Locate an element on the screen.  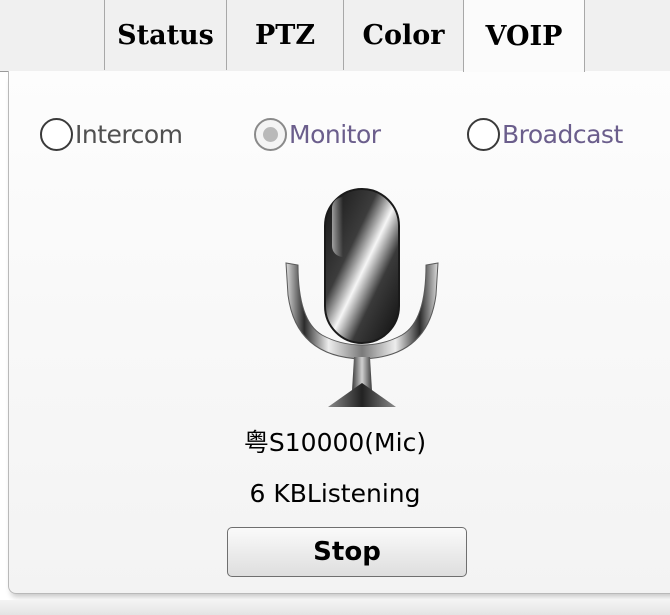
tab-bar: Status PTZ Color VOIP is located at coordinates (335, 36).